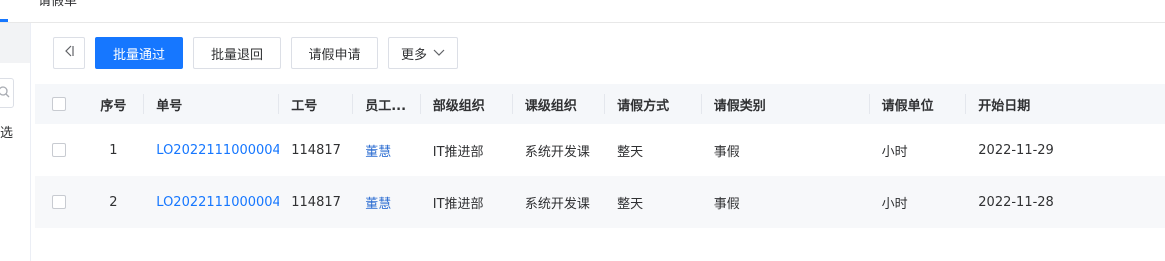 This screenshot has height=261, width=1165. What do you see at coordinates (15, 43) in the screenshot?
I see `left-panel-selected-item` at bounding box center [15, 43].